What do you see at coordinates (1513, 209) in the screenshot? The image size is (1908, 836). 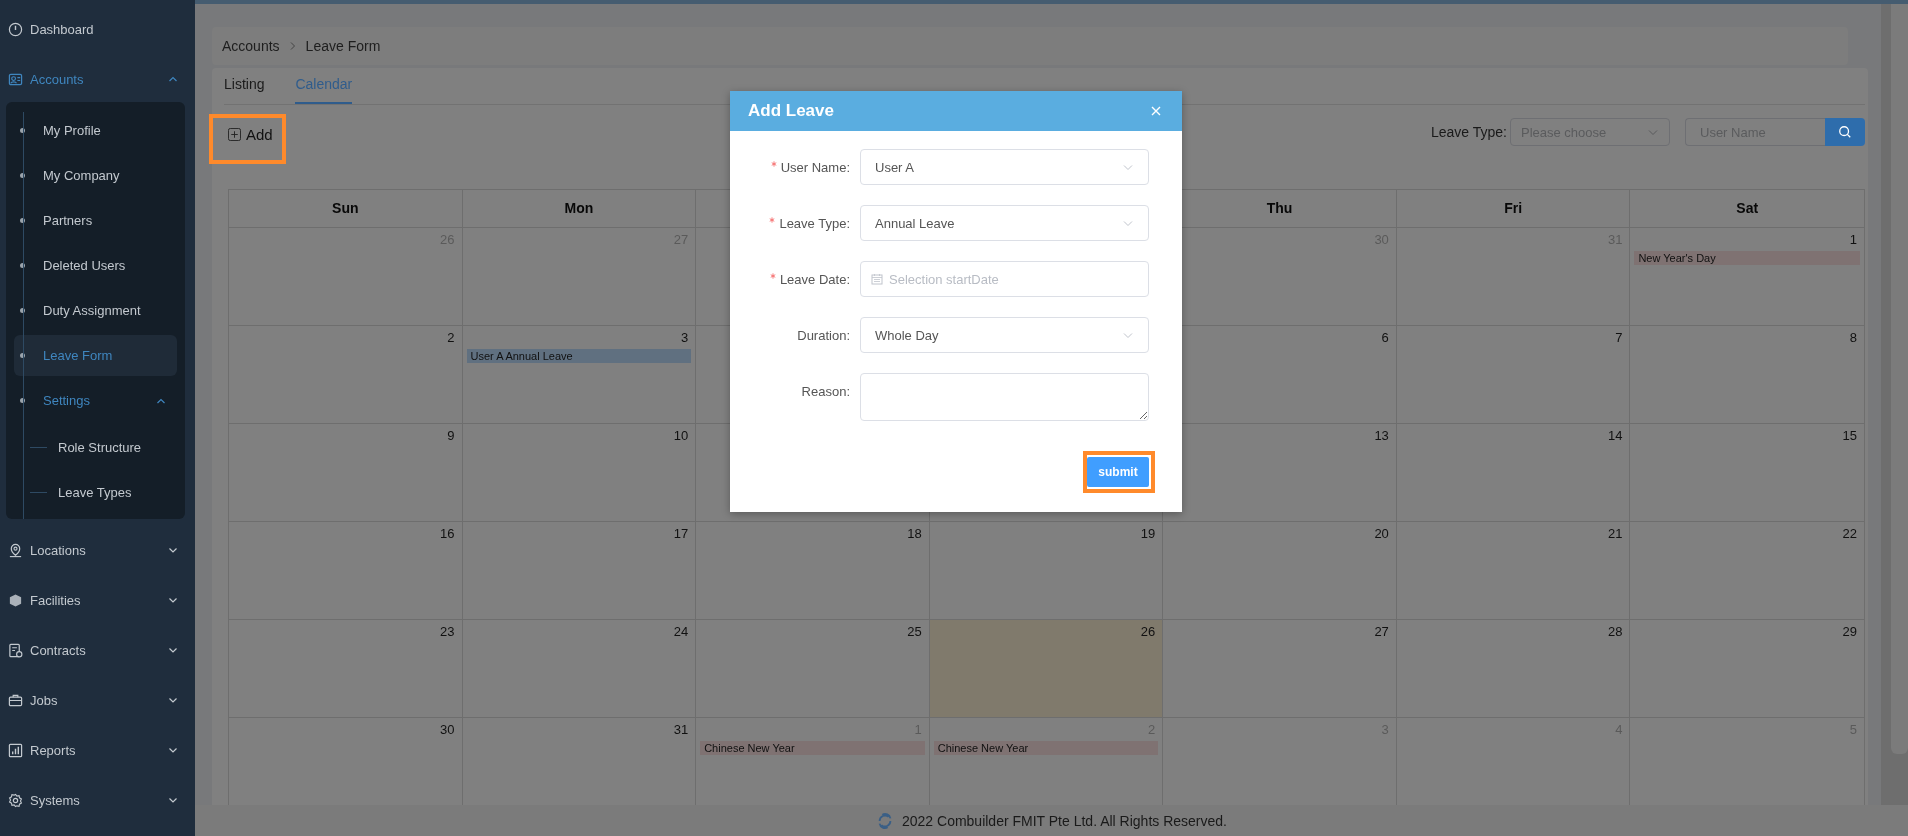 I see `day-header: Fri` at bounding box center [1513, 209].